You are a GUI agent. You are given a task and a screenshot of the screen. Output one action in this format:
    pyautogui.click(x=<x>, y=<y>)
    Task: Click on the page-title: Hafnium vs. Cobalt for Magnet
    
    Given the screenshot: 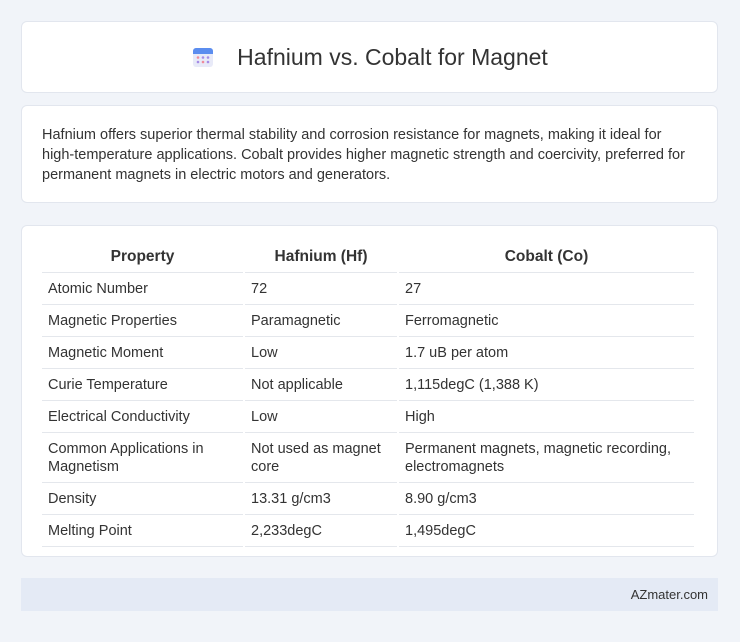 What is the action you would take?
    pyautogui.click(x=392, y=56)
    